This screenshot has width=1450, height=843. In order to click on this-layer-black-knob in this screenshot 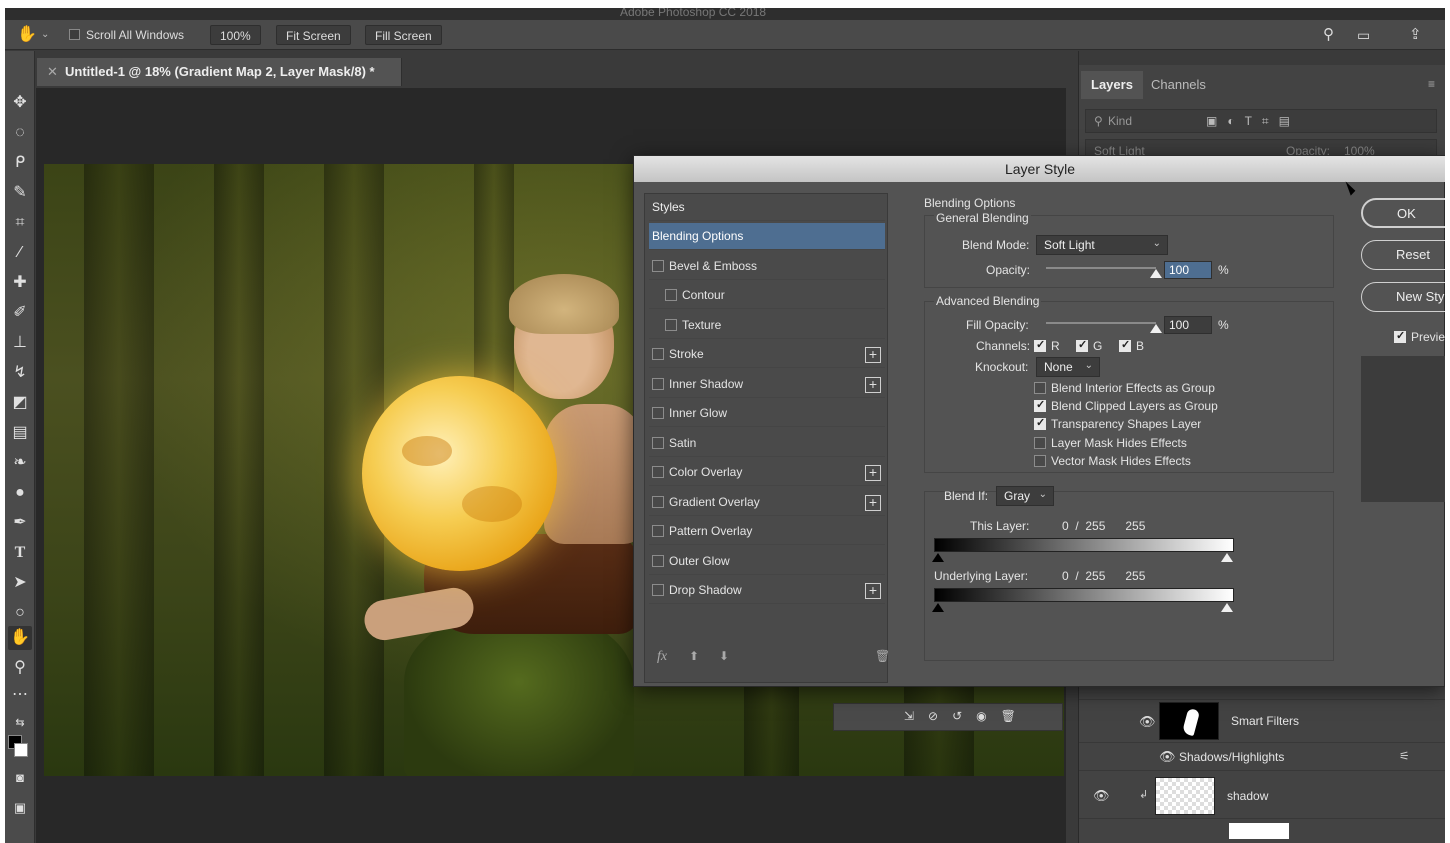, I will do `click(938, 557)`.